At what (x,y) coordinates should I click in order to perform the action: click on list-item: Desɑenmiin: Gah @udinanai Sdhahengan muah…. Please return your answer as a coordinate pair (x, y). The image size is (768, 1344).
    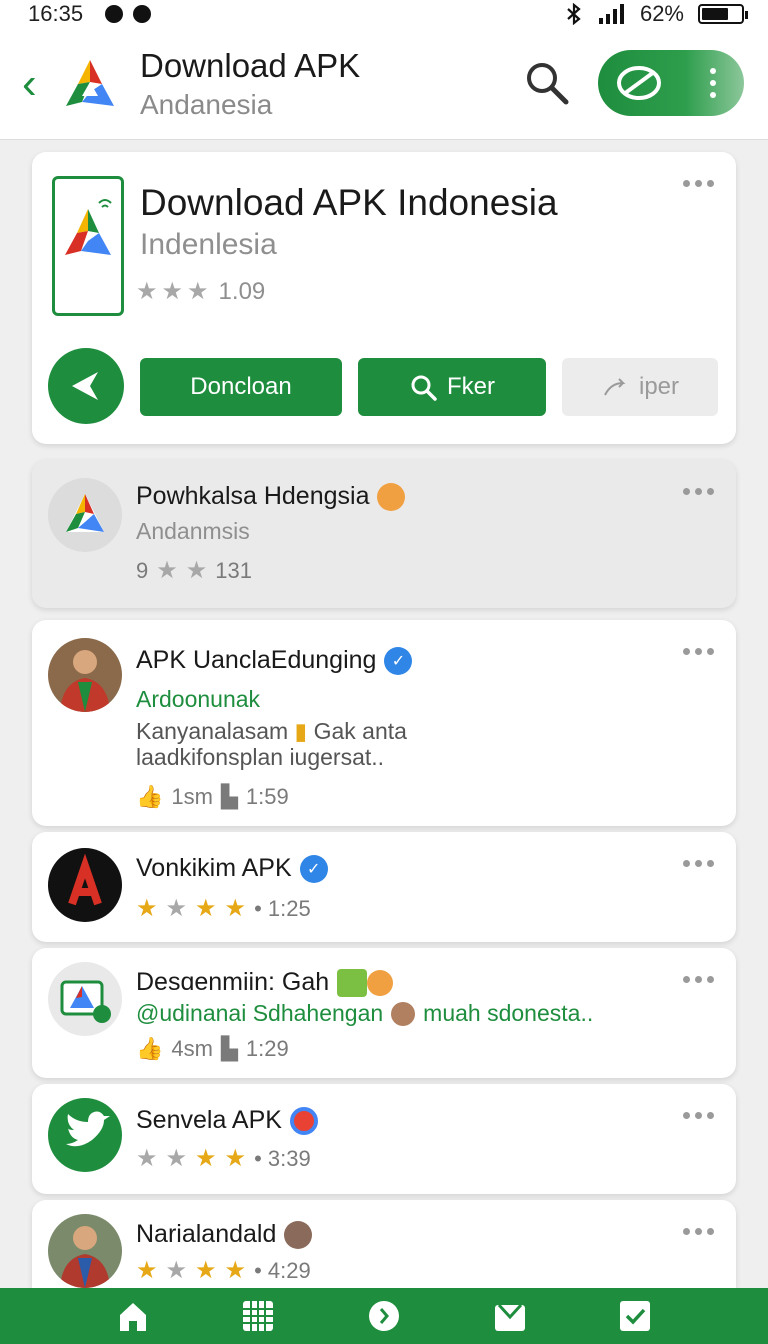
    Looking at the image, I should click on (384, 1013).